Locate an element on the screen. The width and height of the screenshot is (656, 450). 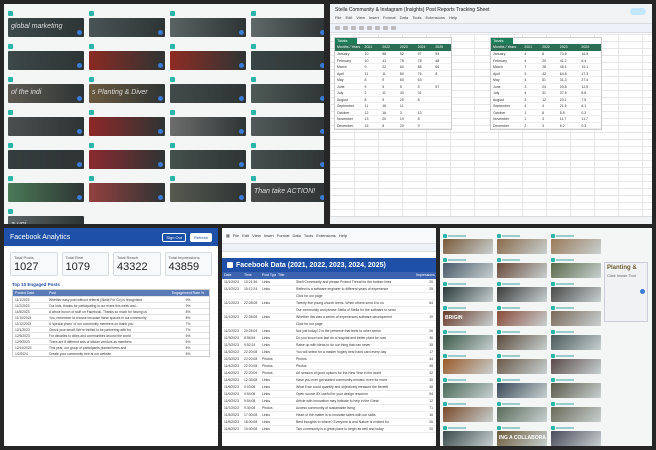
thumbnail-cell: BRIGIN is located at coordinates (468, 316).